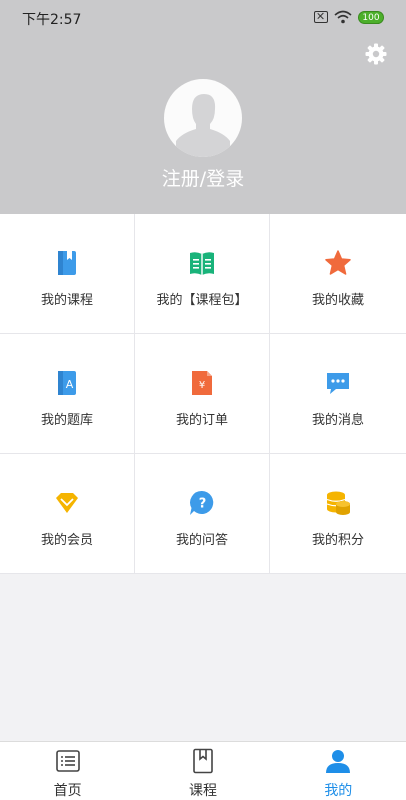 Image resolution: width=406 pixels, height=800 pixels. Describe the element at coordinates (337, 420) in the screenshot. I see `grid-item-label: 我的消息` at that location.